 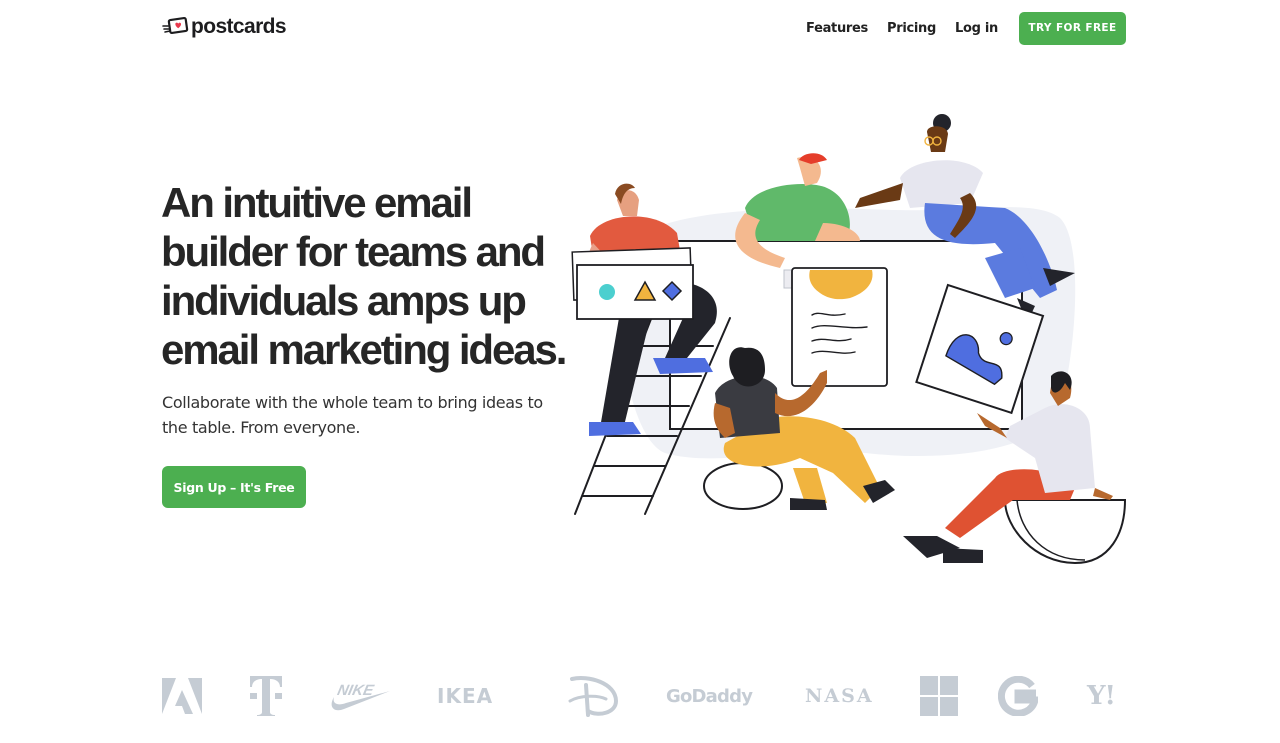 I want to click on brand-microsoft, so click(x=939, y=696).